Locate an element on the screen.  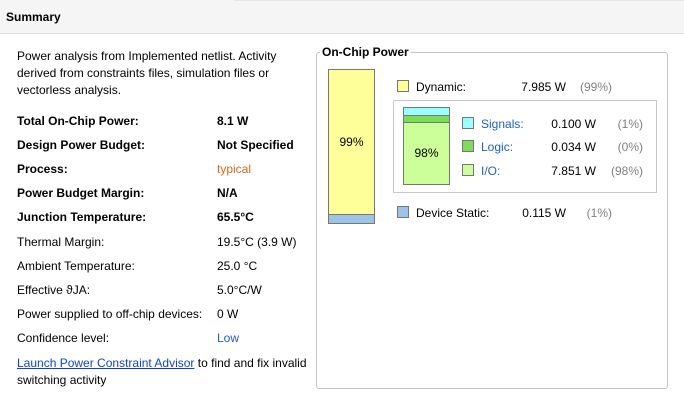
dynamic-breakdown-bar: 98% is located at coordinates (426, 146).